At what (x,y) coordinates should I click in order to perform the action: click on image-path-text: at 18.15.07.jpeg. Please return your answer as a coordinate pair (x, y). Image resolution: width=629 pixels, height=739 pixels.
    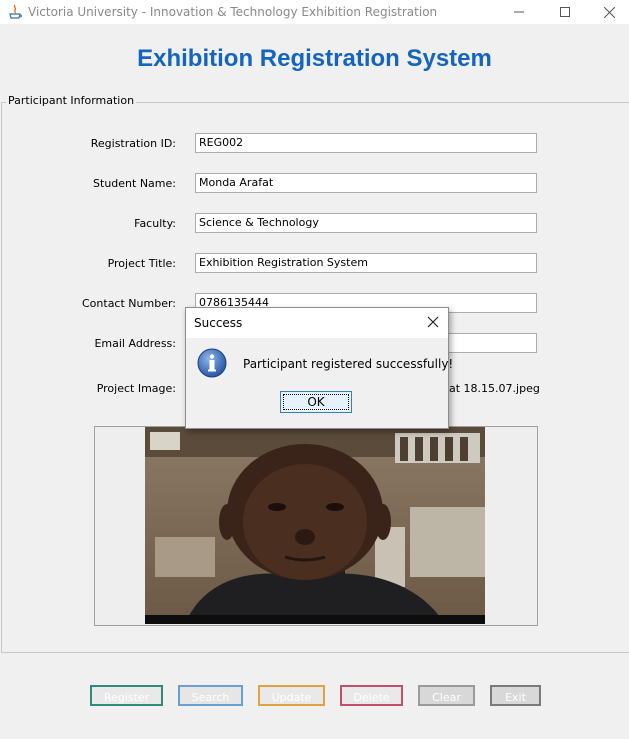
    Looking at the image, I should click on (494, 388).